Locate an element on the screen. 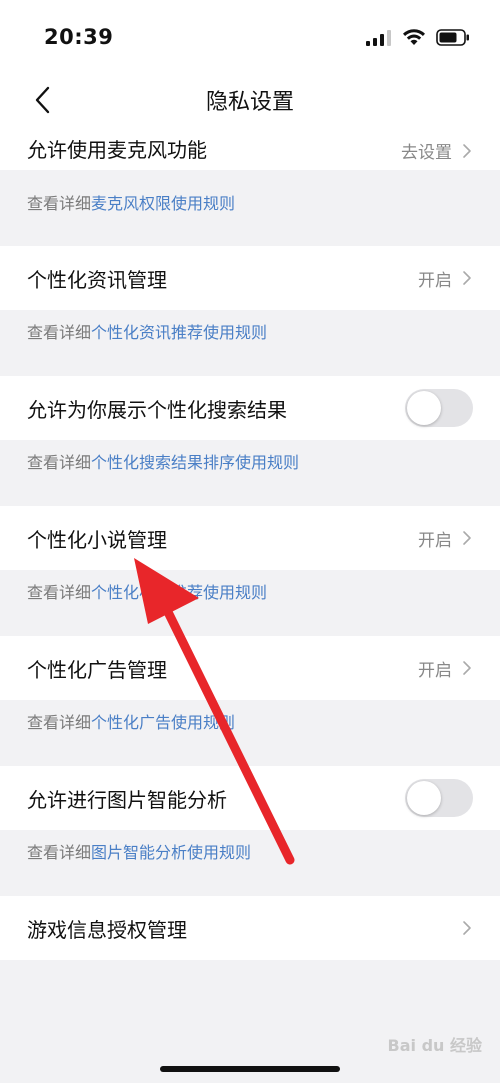 This screenshot has height=1083, width=500. search-note-text: 查看详细个性化搜索结果排序使用规则 is located at coordinates (163, 461).